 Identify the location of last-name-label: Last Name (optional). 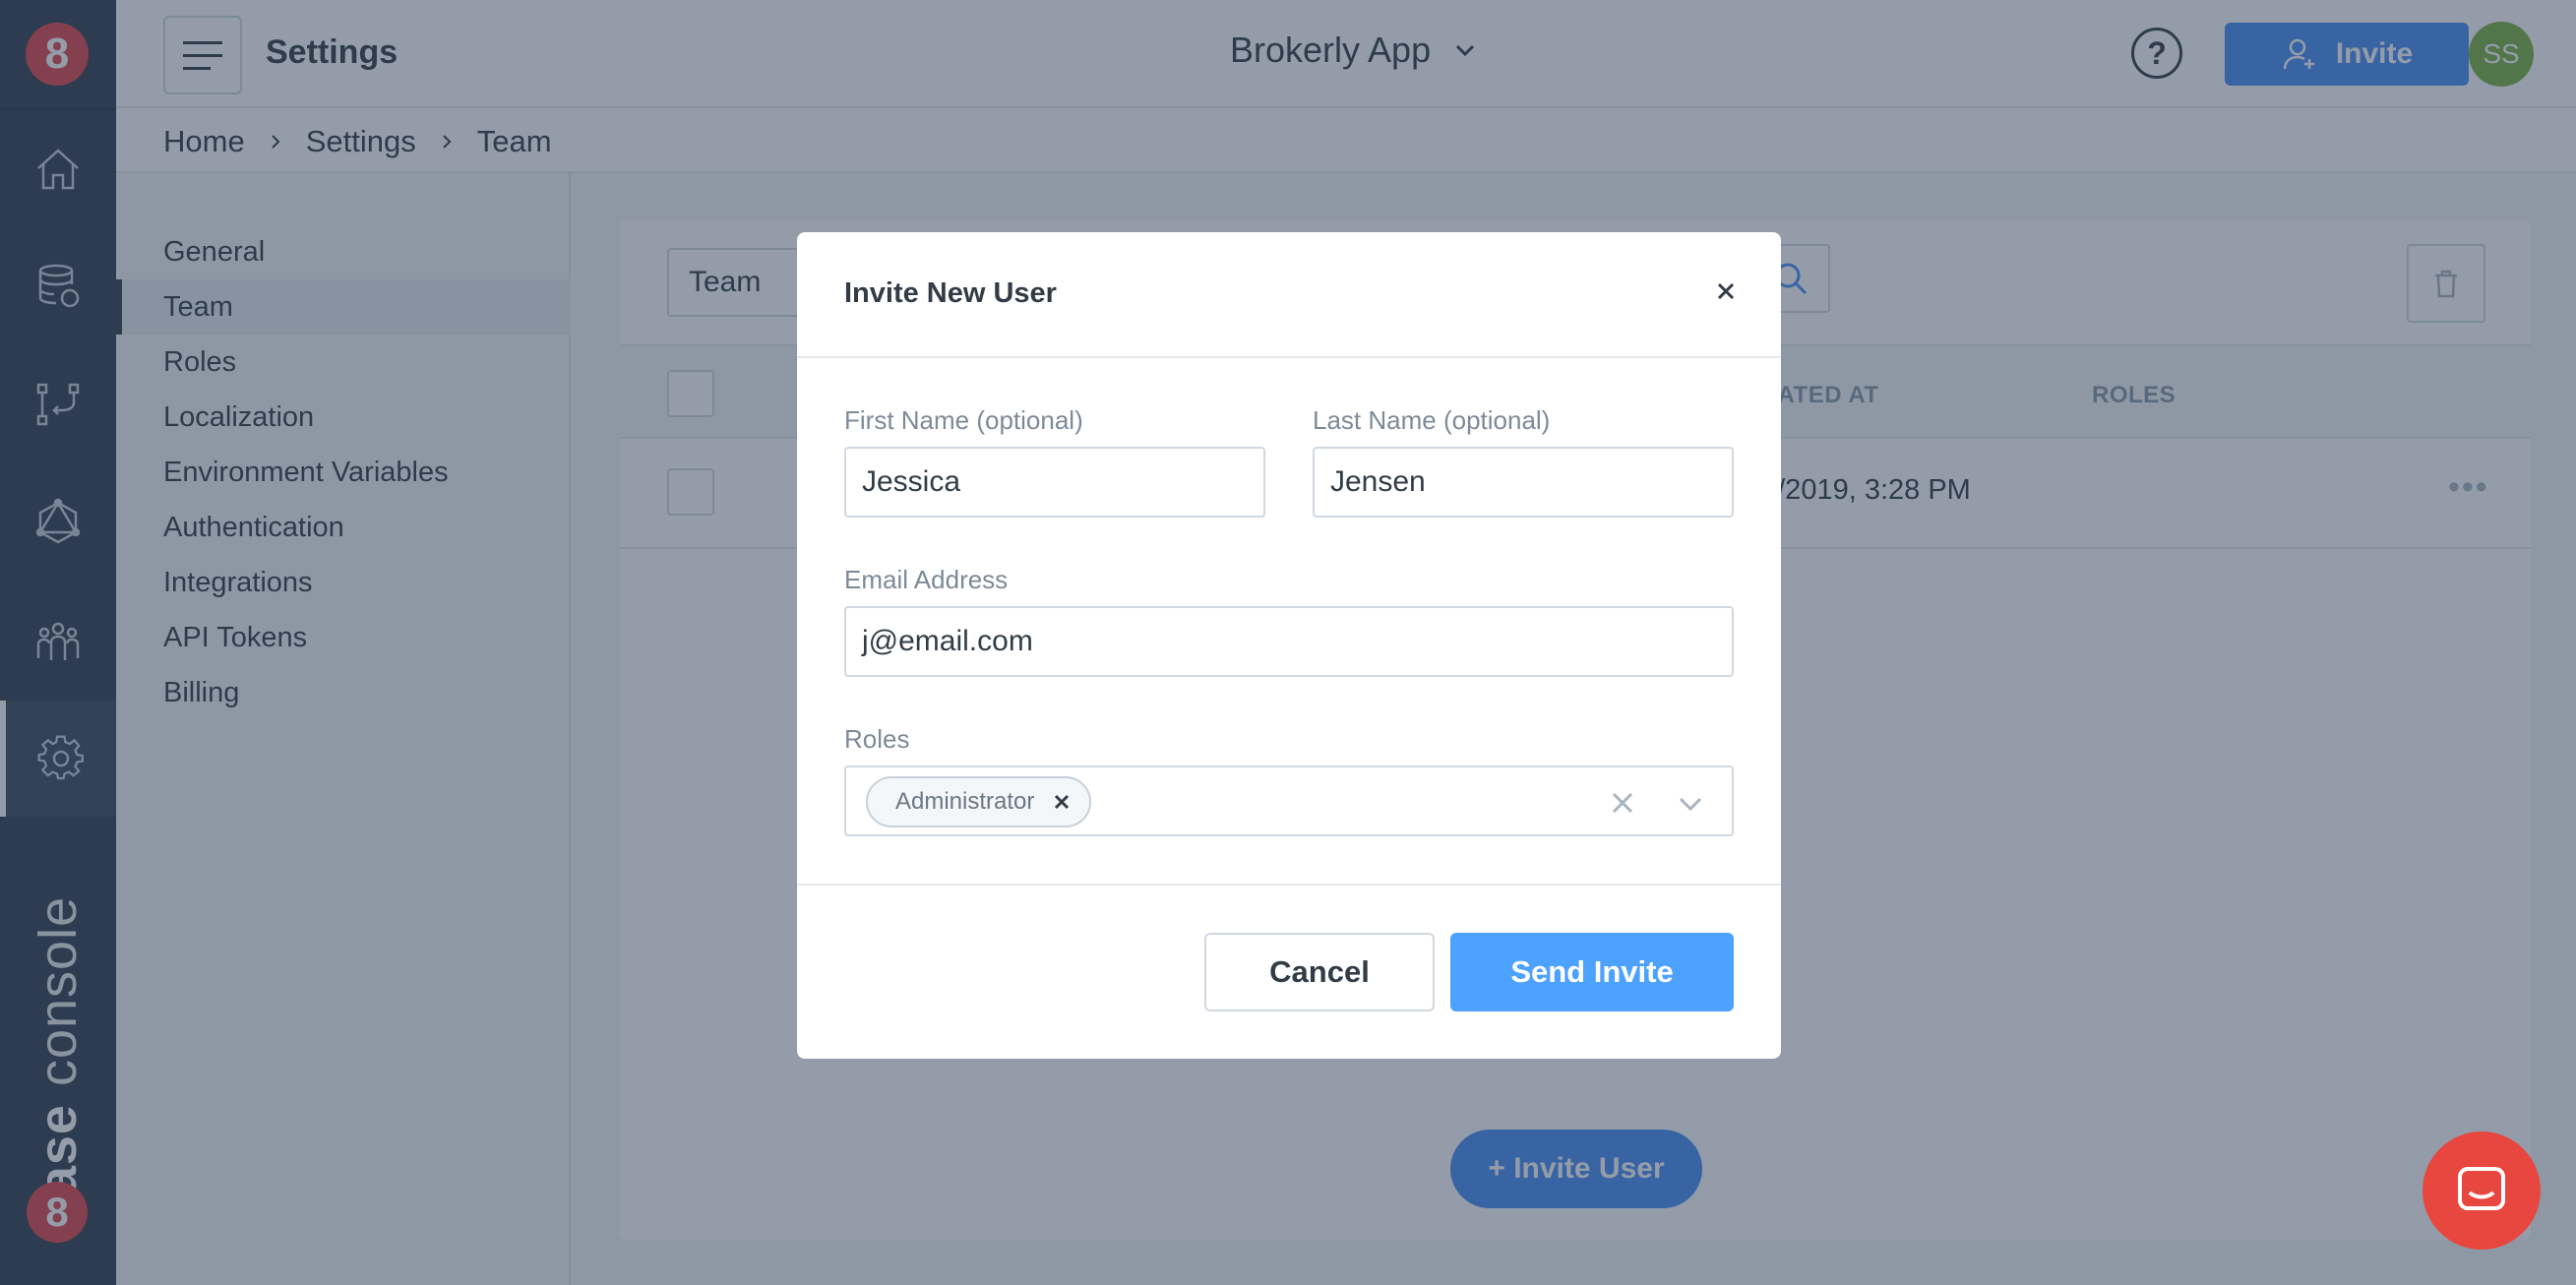
(1432, 420).